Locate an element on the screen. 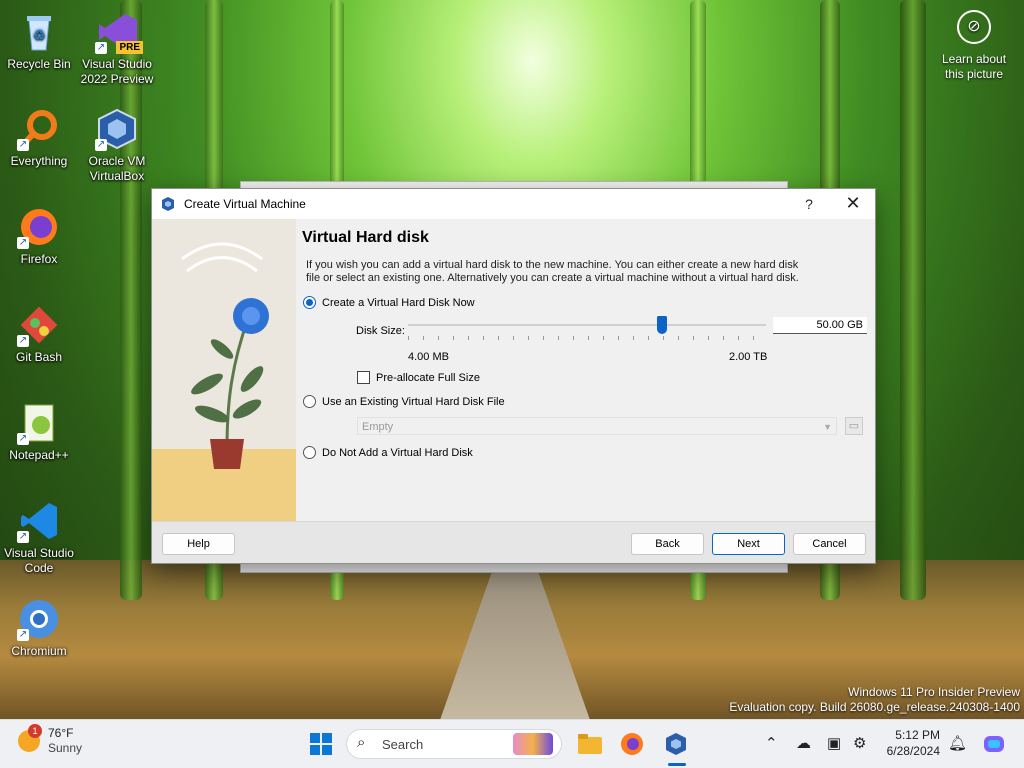 This screenshot has height=768, width=1024. start-button is located at coordinates (321, 744).